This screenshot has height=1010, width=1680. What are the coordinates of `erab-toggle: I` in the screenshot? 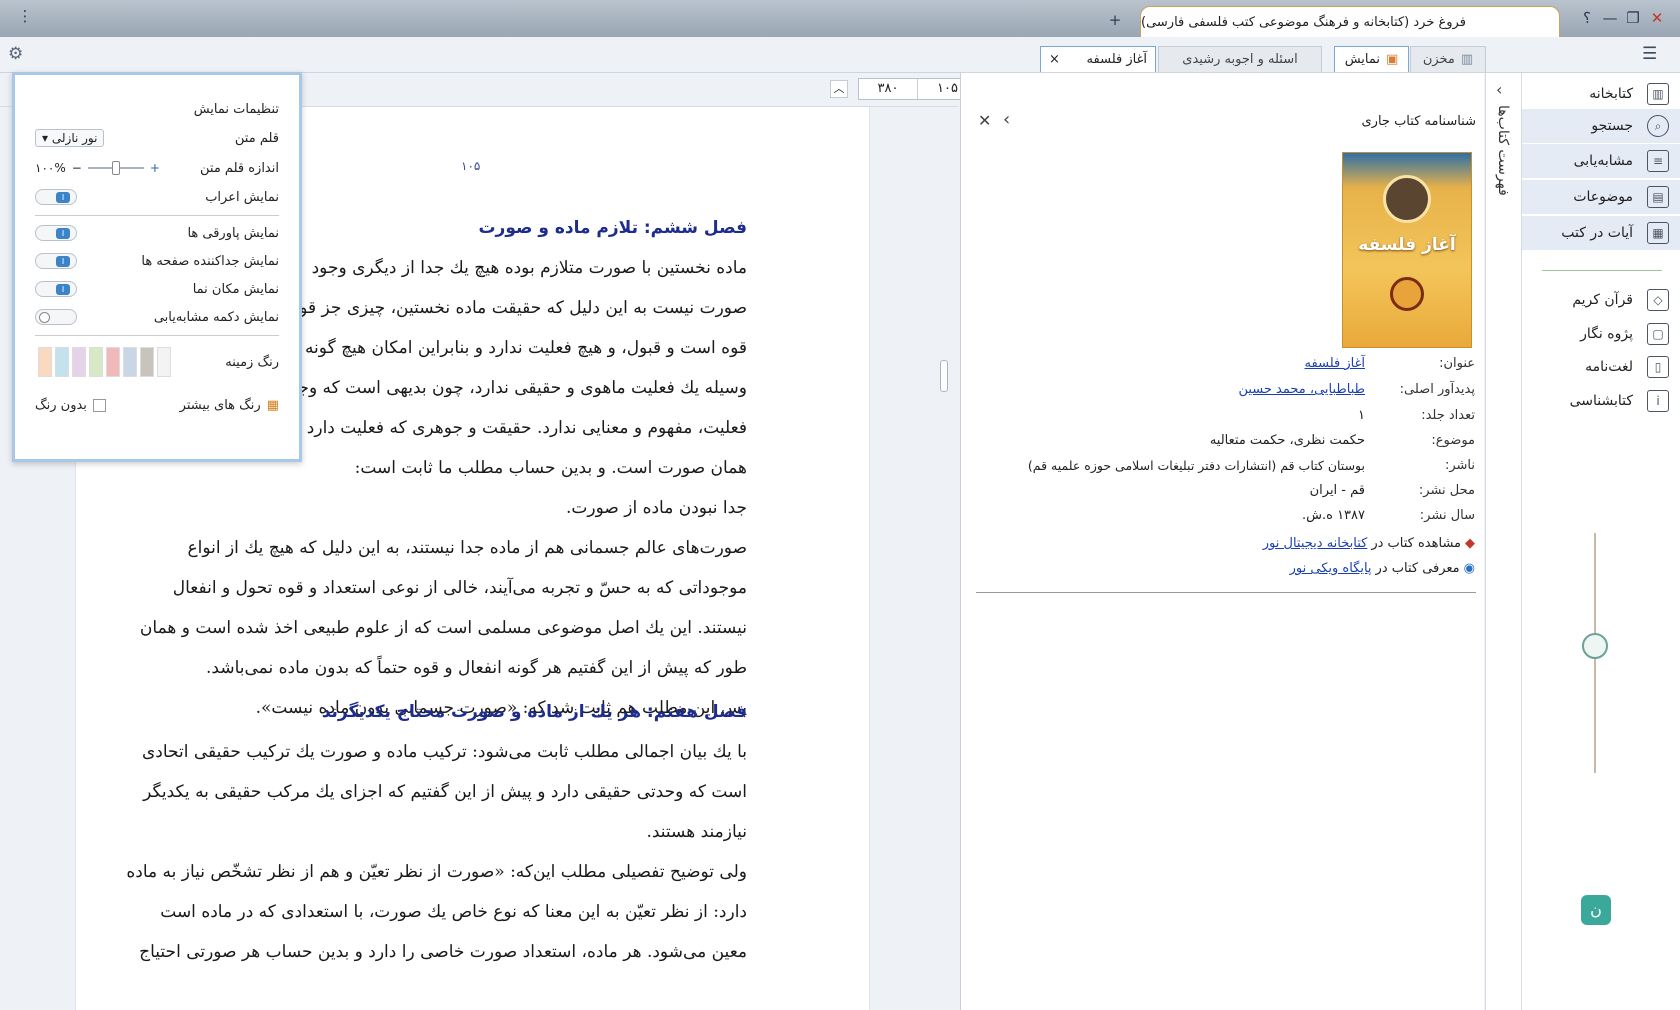 It's located at (56, 197).